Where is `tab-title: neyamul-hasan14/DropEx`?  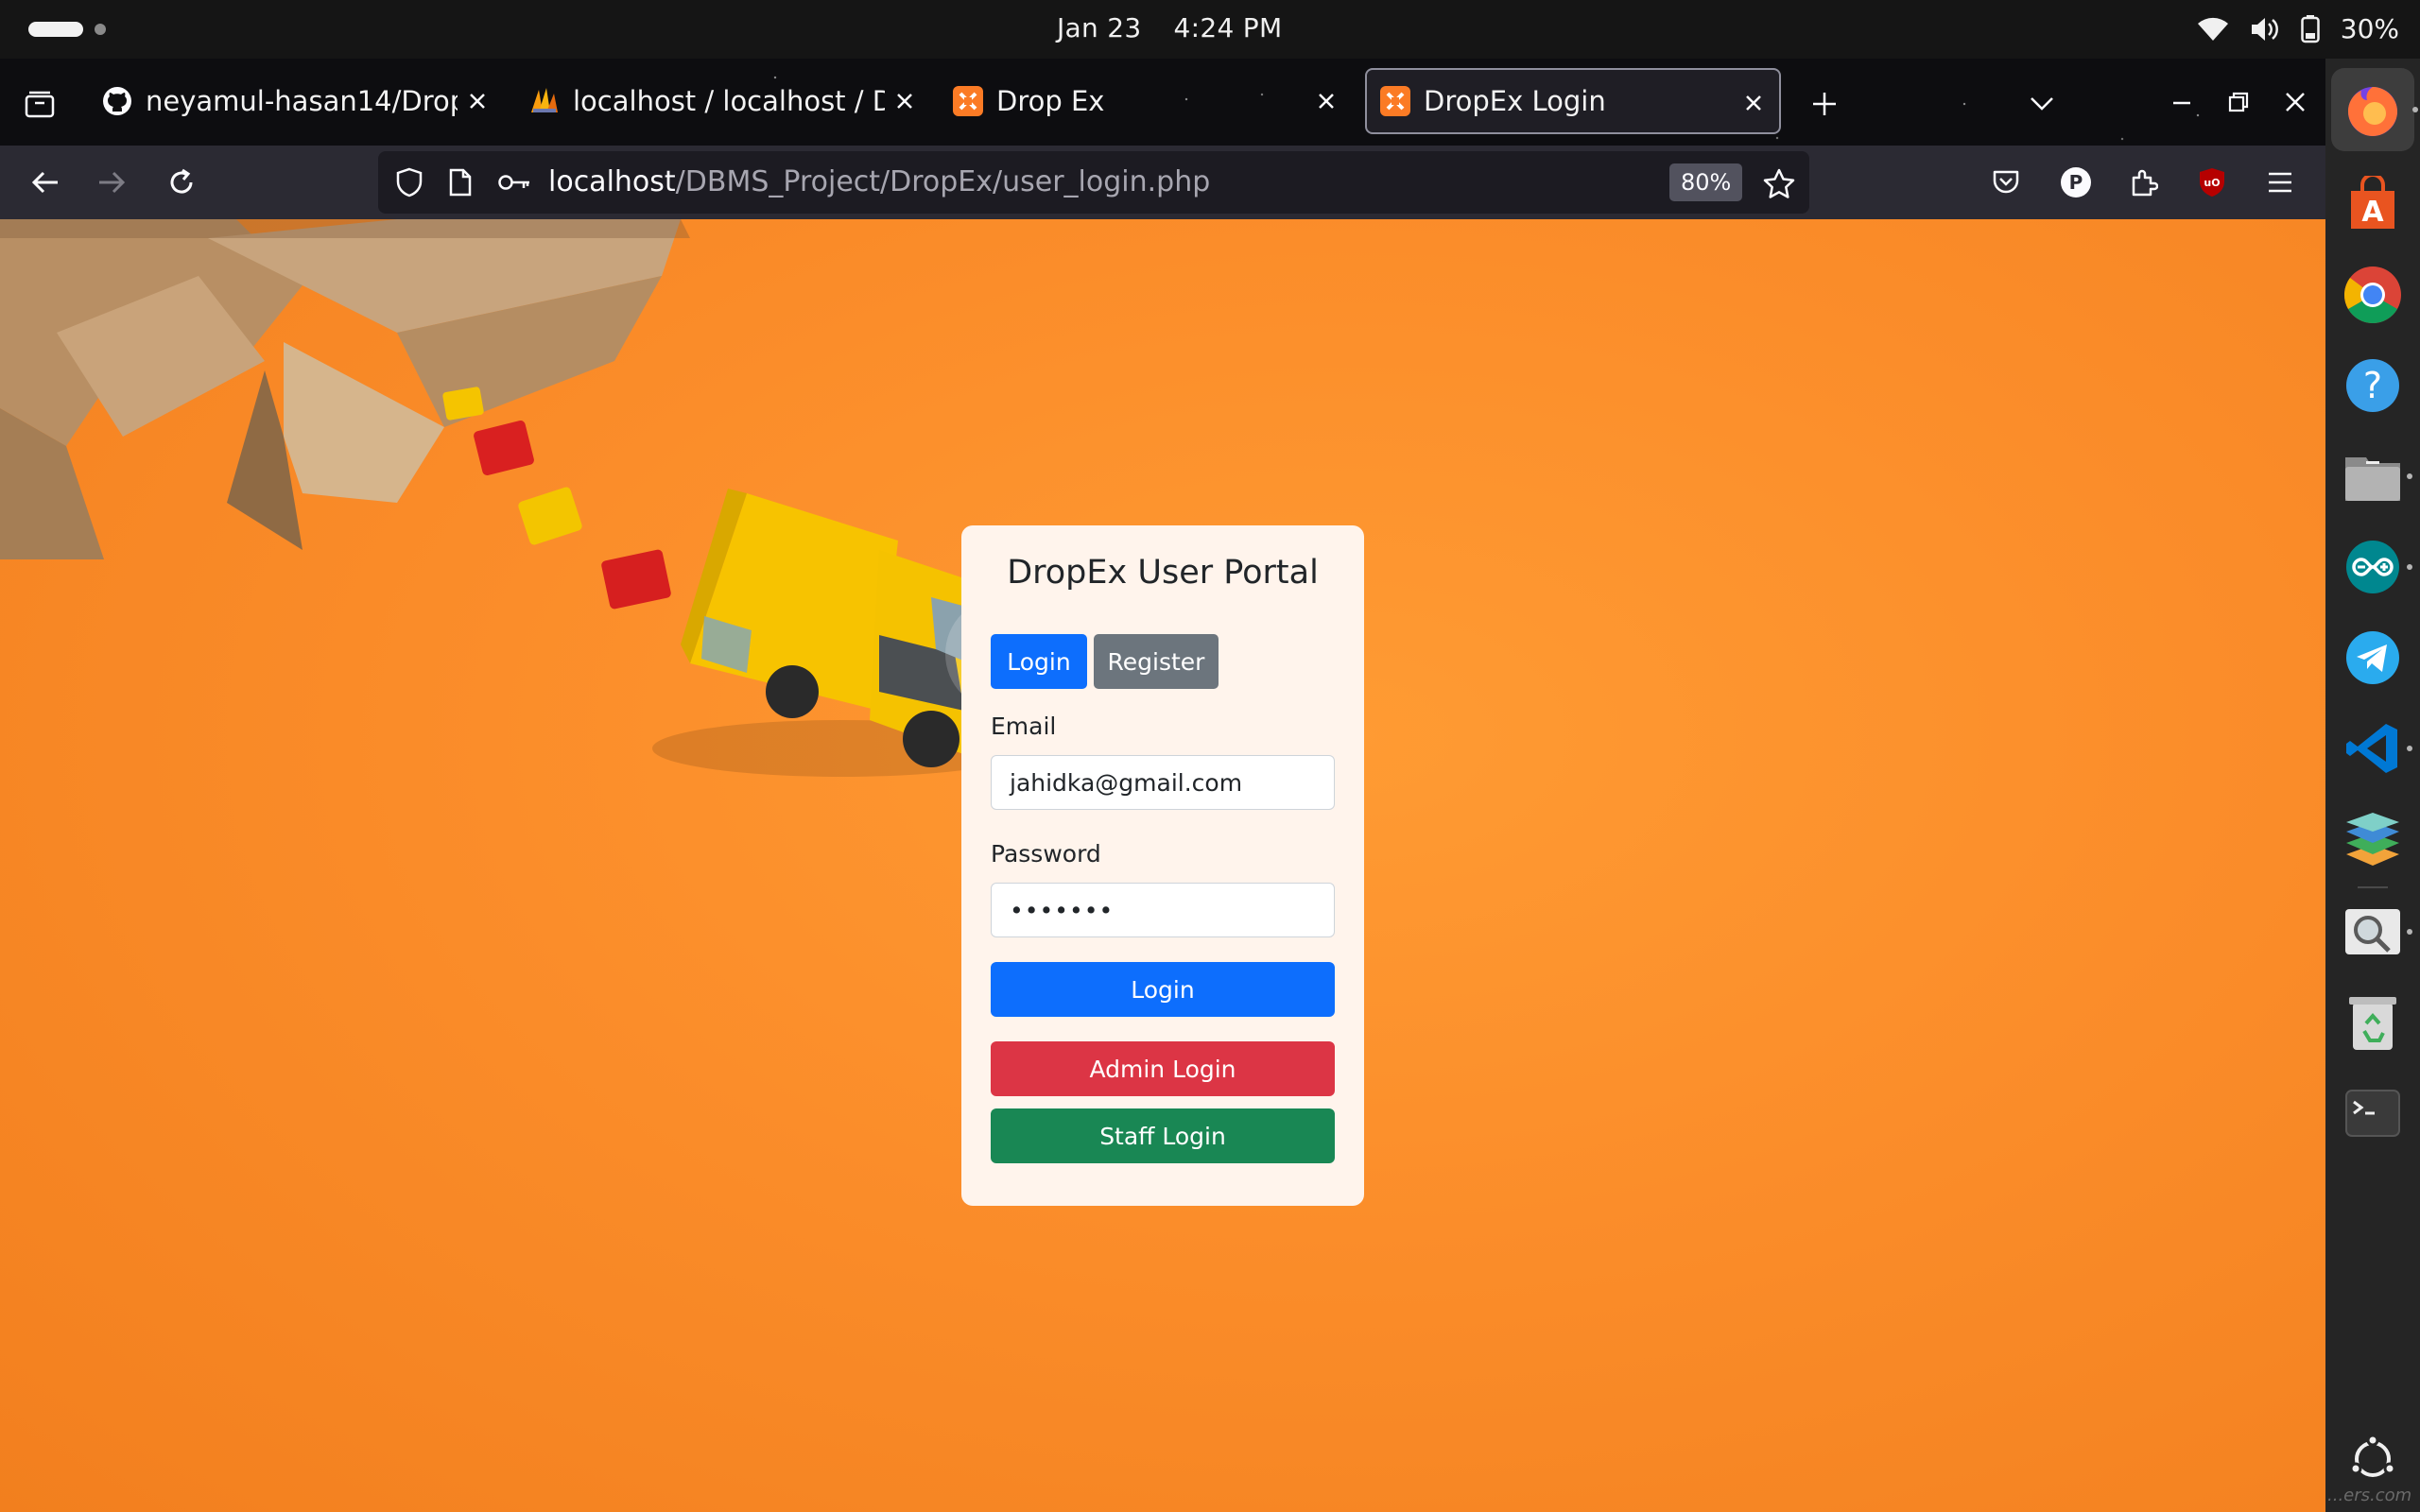 tab-title: neyamul-hasan14/DropEx is located at coordinates (302, 101).